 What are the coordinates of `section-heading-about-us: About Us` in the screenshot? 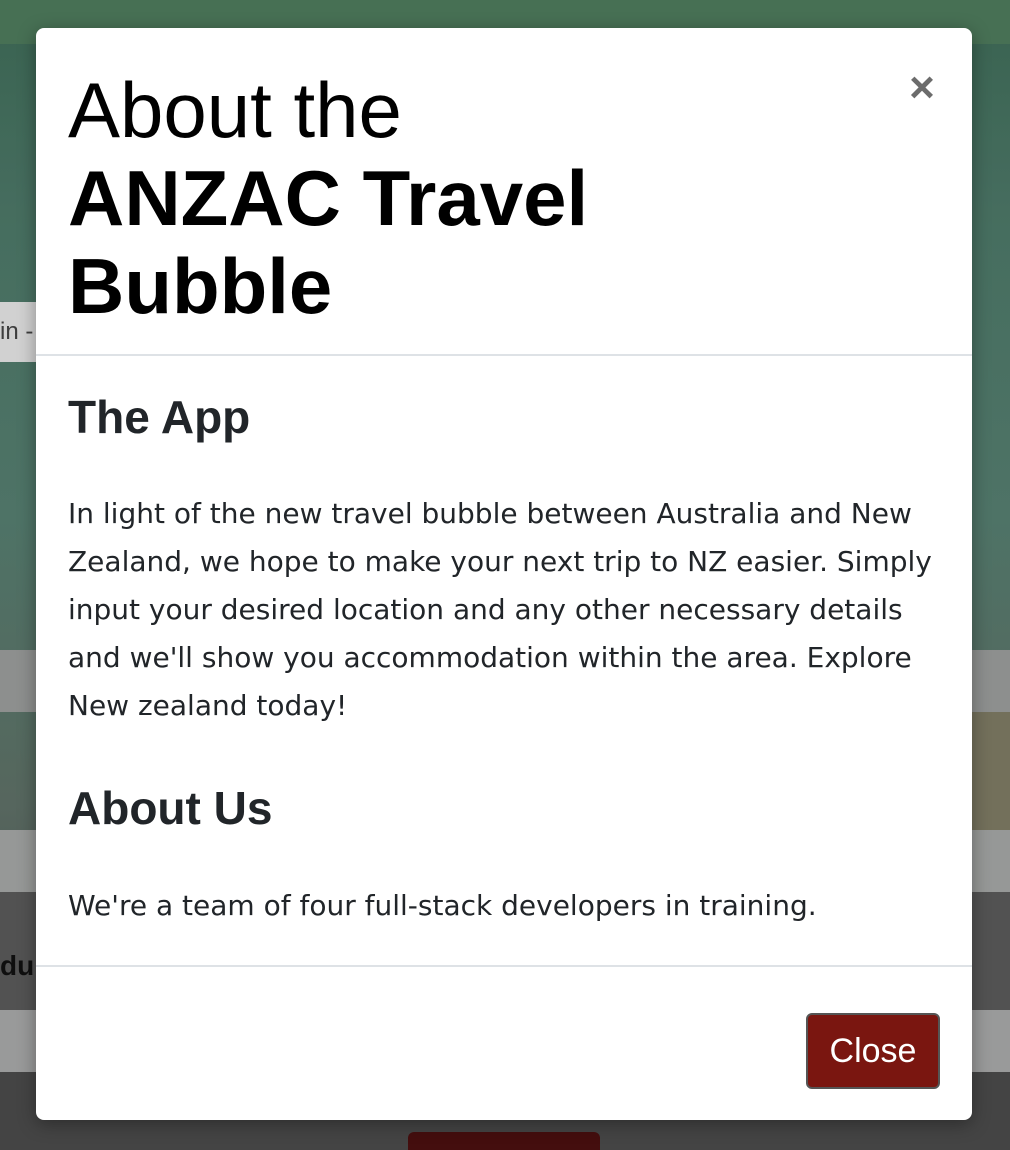 It's located at (170, 808).